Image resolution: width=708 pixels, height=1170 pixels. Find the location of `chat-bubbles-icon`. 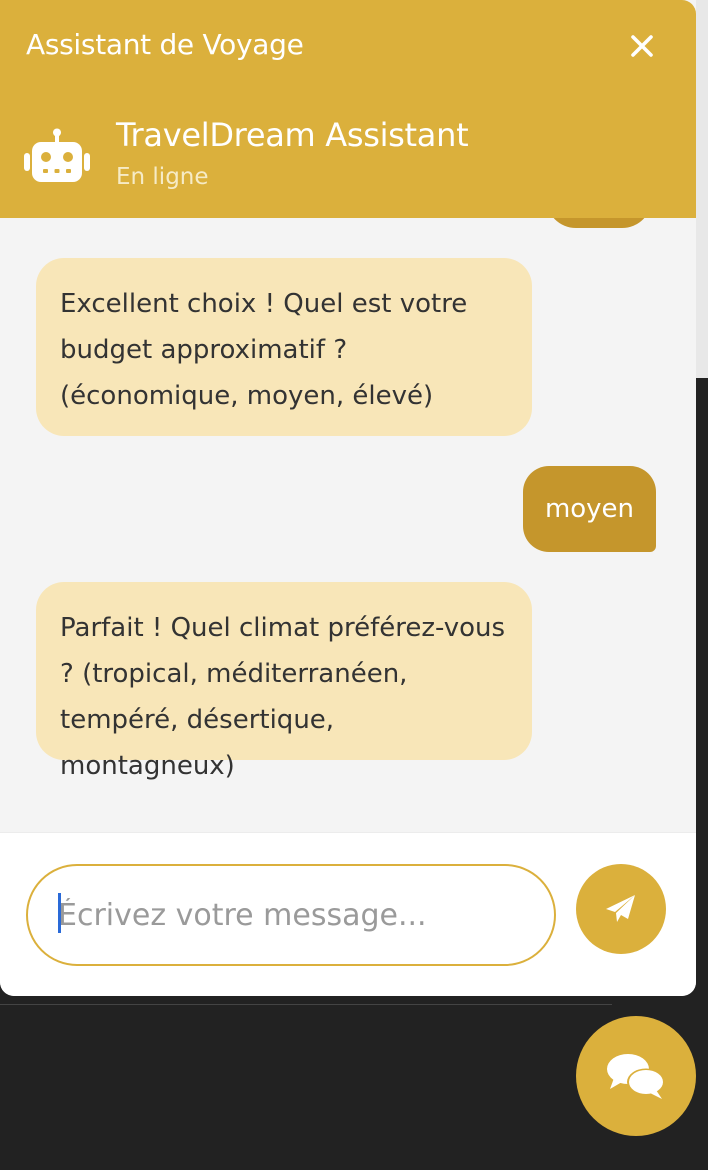

chat-bubbles-icon is located at coordinates (636, 1076).